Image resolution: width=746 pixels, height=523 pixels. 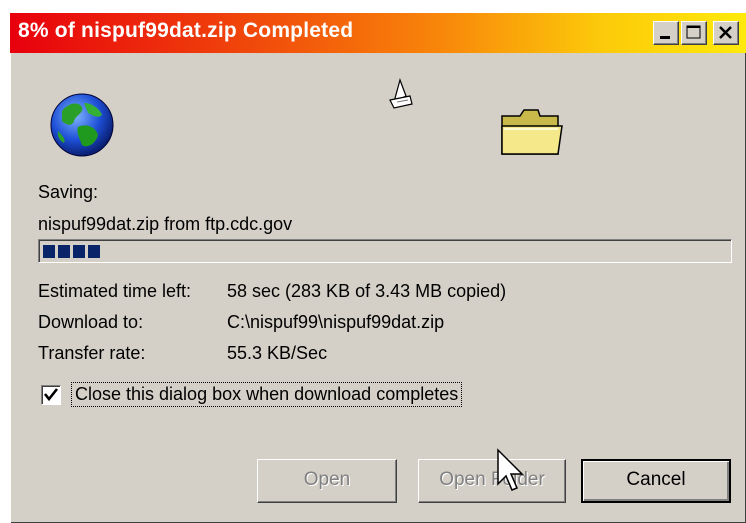 I want to click on open-button: Open, so click(x=327, y=481).